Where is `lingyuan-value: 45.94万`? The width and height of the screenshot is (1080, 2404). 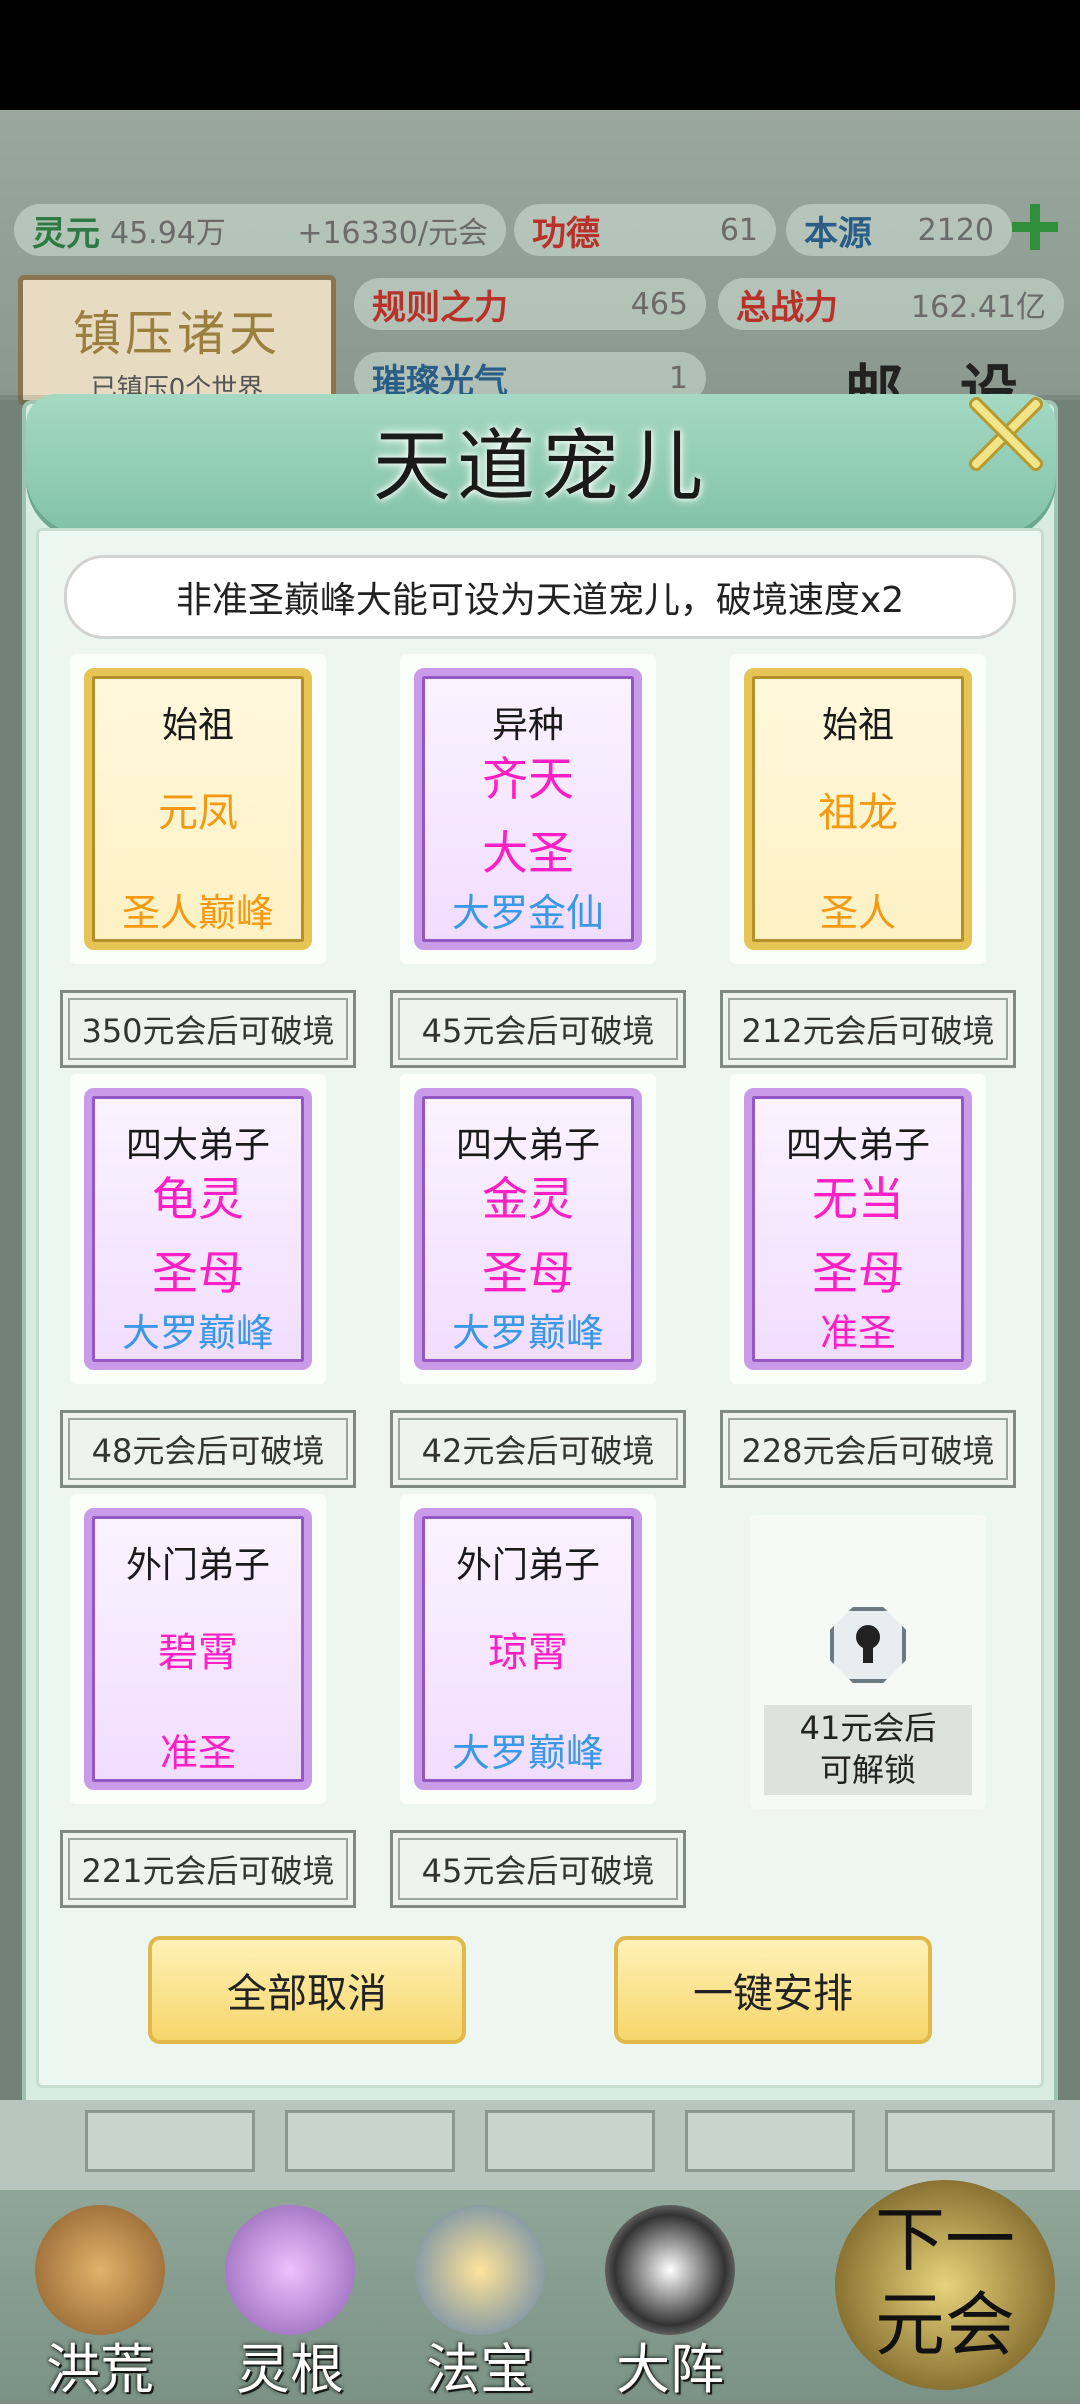
lingyuan-value: 45.94万 is located at coordinates (168, 233).